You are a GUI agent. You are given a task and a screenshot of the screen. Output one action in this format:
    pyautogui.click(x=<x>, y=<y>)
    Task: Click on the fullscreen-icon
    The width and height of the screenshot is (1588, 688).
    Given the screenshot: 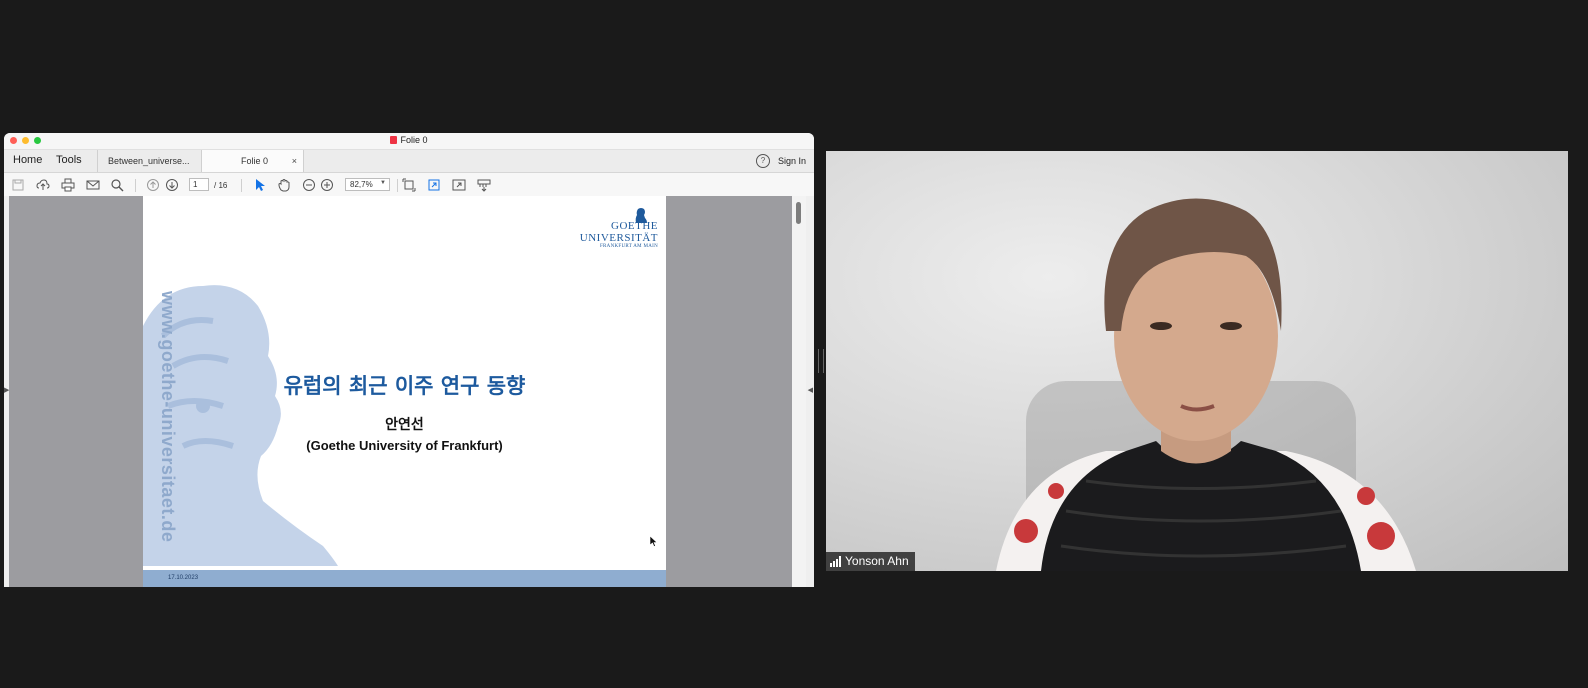 What is the action you would take?
    pyautogui.click(x=459, y=185)
    